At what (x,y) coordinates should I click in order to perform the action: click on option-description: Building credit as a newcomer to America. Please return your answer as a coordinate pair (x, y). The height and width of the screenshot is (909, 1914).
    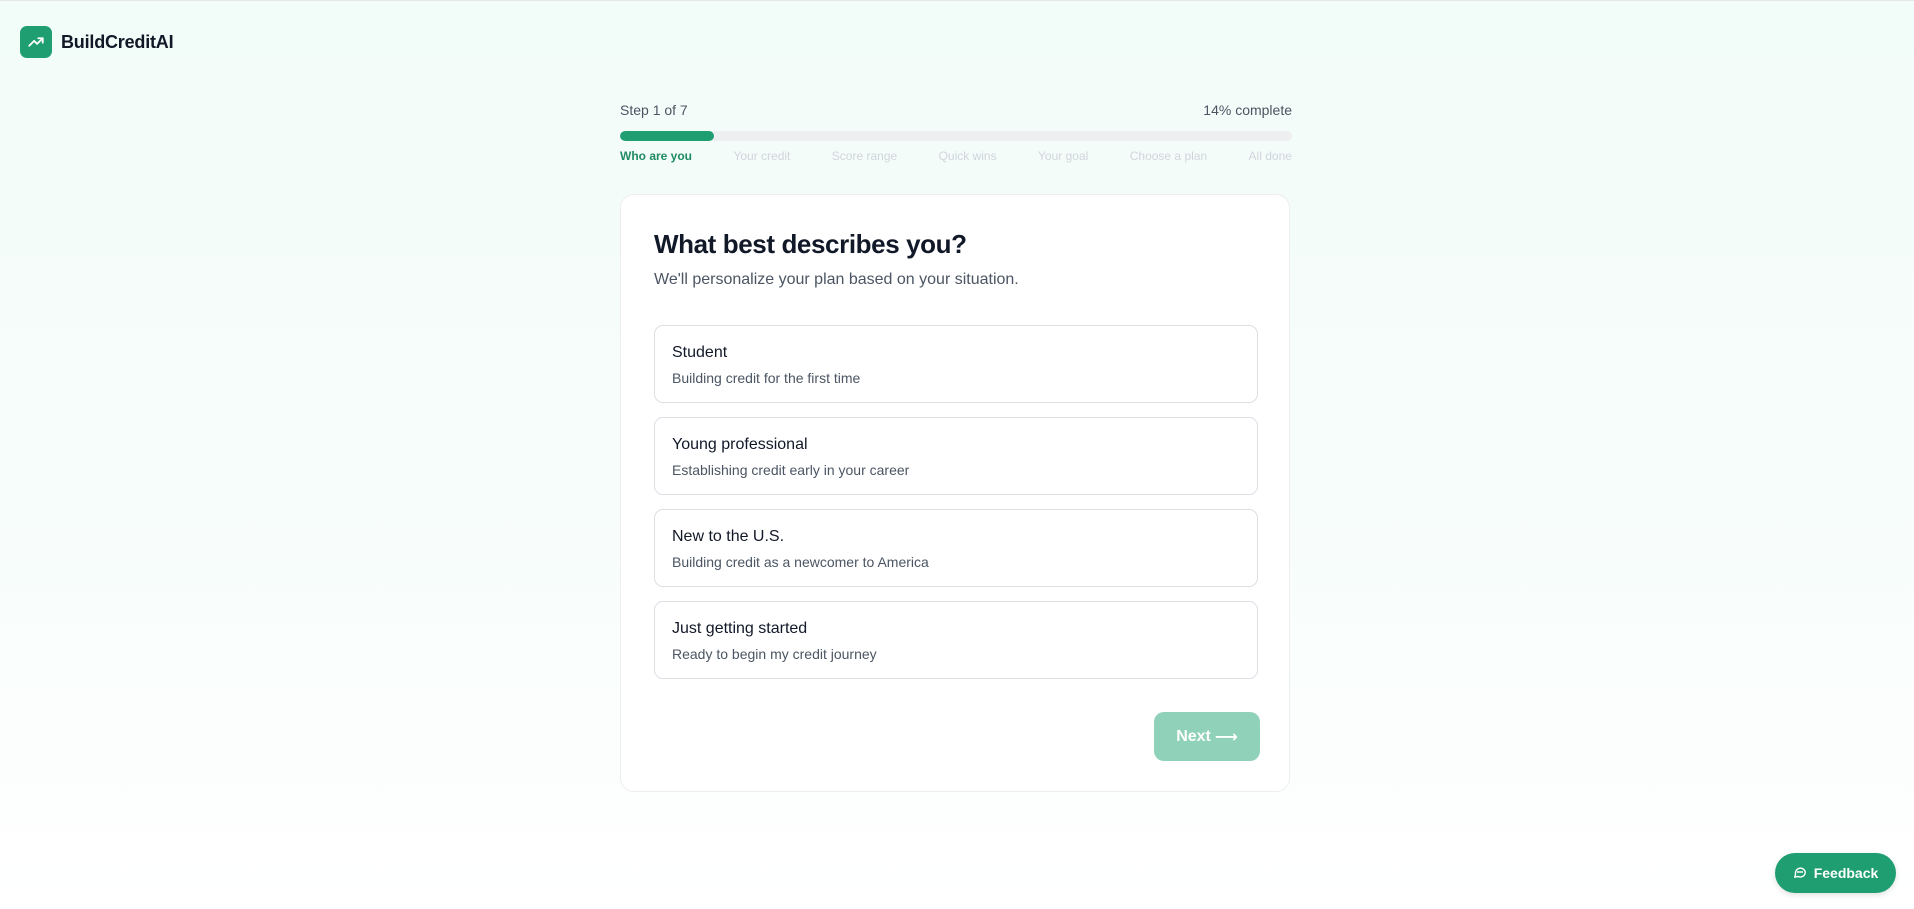
    Looking at the image, I should click on (800, 562).